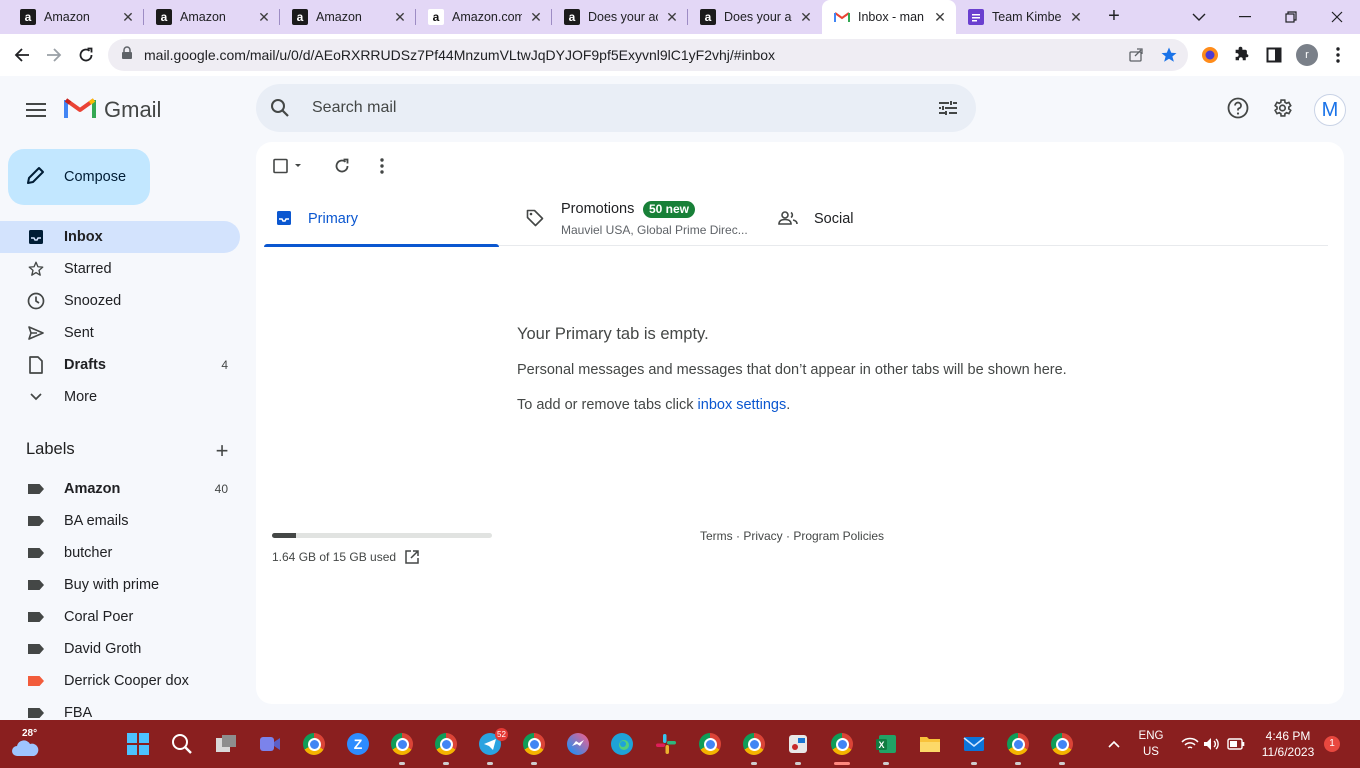  I want to click on edge-app-icon, so click(622, 744).